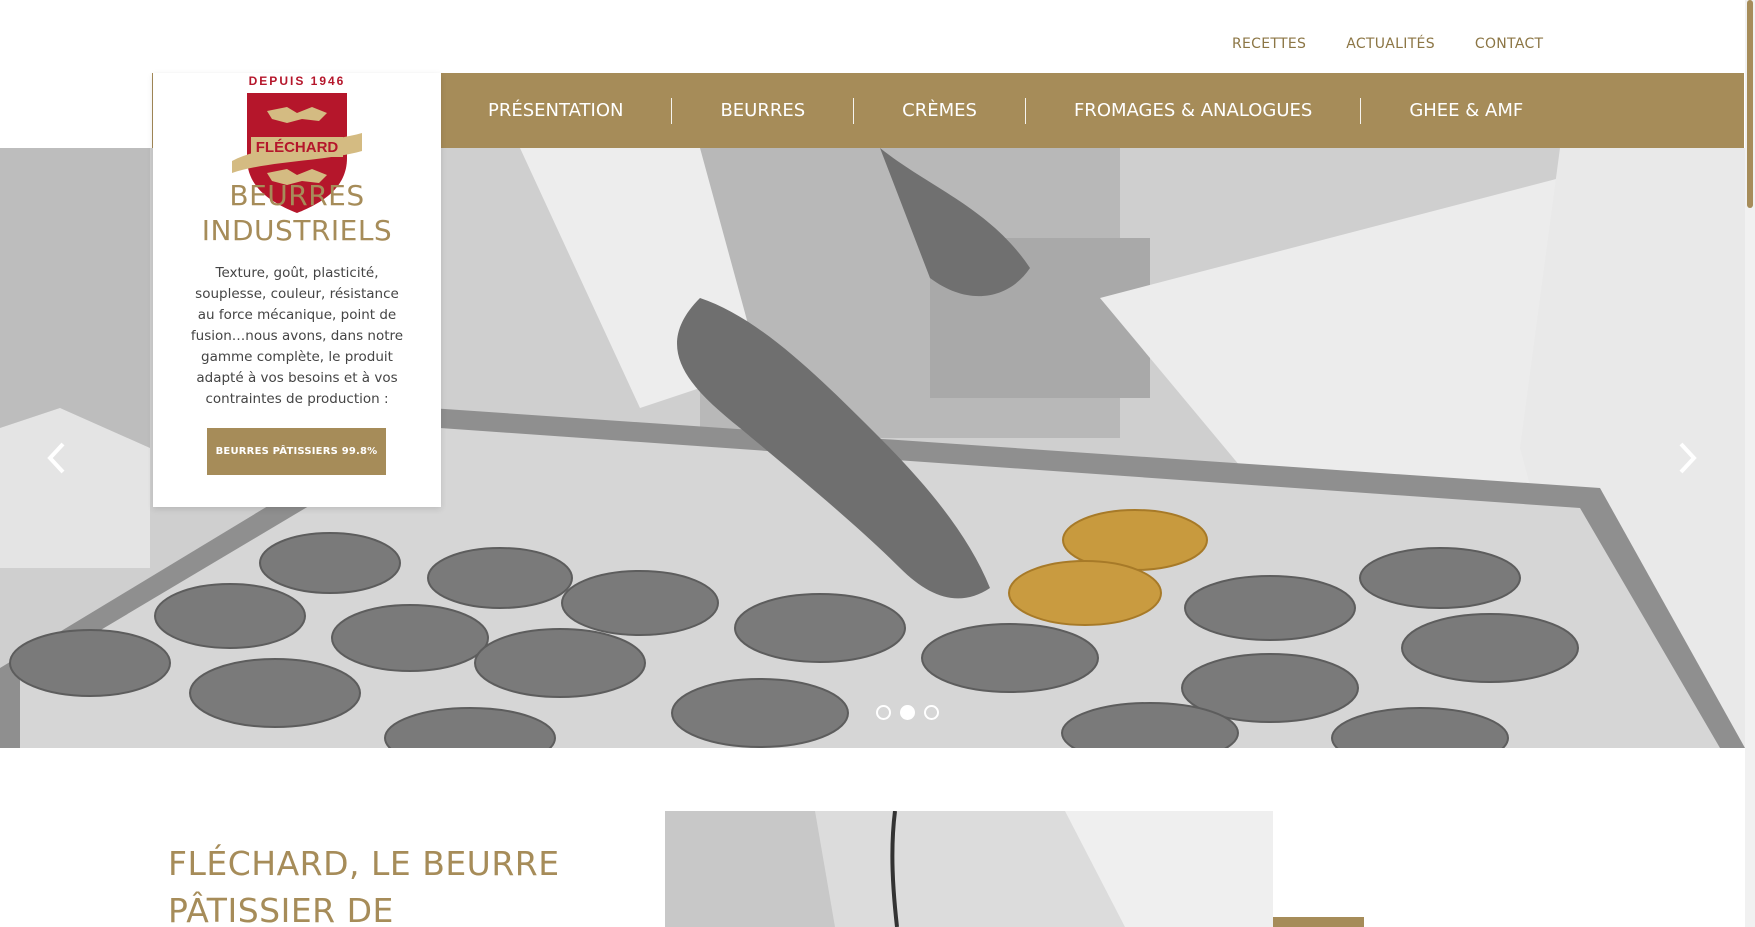 Image resolution: width=1755 pixels, height=927 pixels. What do you see at coordinates (762, 110) in the screenshot?
I see `nav-item-beurres: BEURRES` at bounding box center [762, 110].